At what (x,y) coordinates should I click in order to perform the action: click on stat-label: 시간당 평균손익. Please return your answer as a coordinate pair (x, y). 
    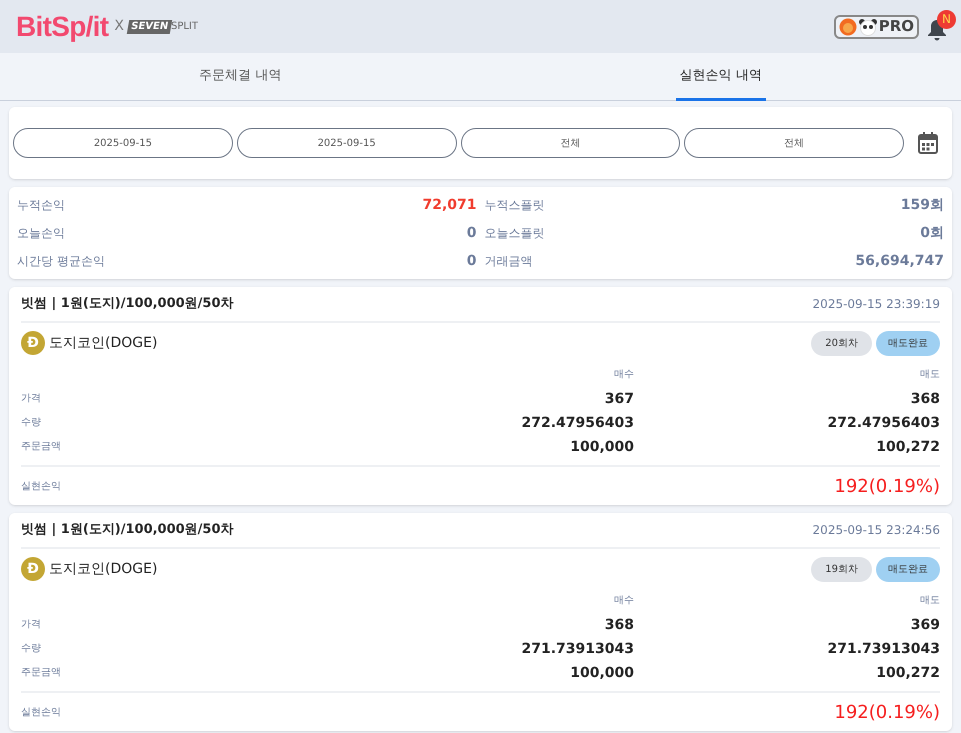
    Looking at the image, I should click on (61, 261).